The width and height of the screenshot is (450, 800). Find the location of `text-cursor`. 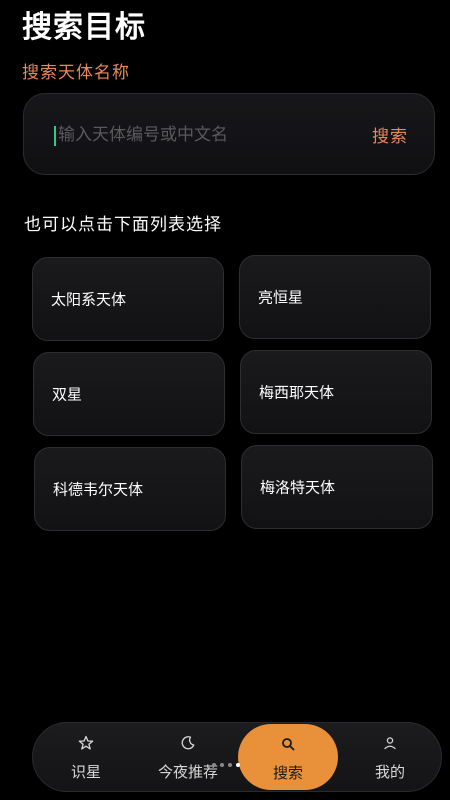

text-cursor is located at coordinates (55, 136).